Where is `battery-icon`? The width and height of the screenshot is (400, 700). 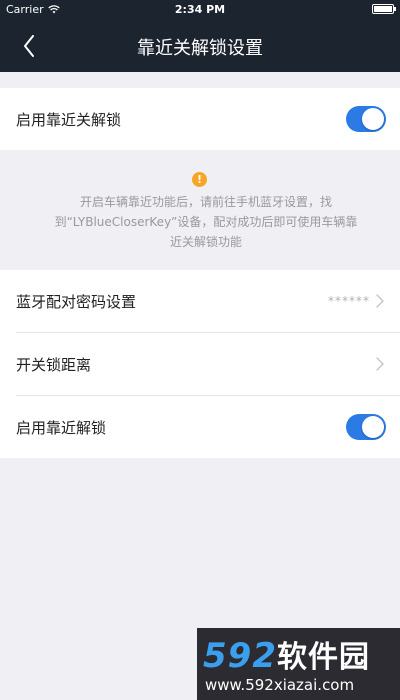 battery-icon is located at coordinates (384, 9).